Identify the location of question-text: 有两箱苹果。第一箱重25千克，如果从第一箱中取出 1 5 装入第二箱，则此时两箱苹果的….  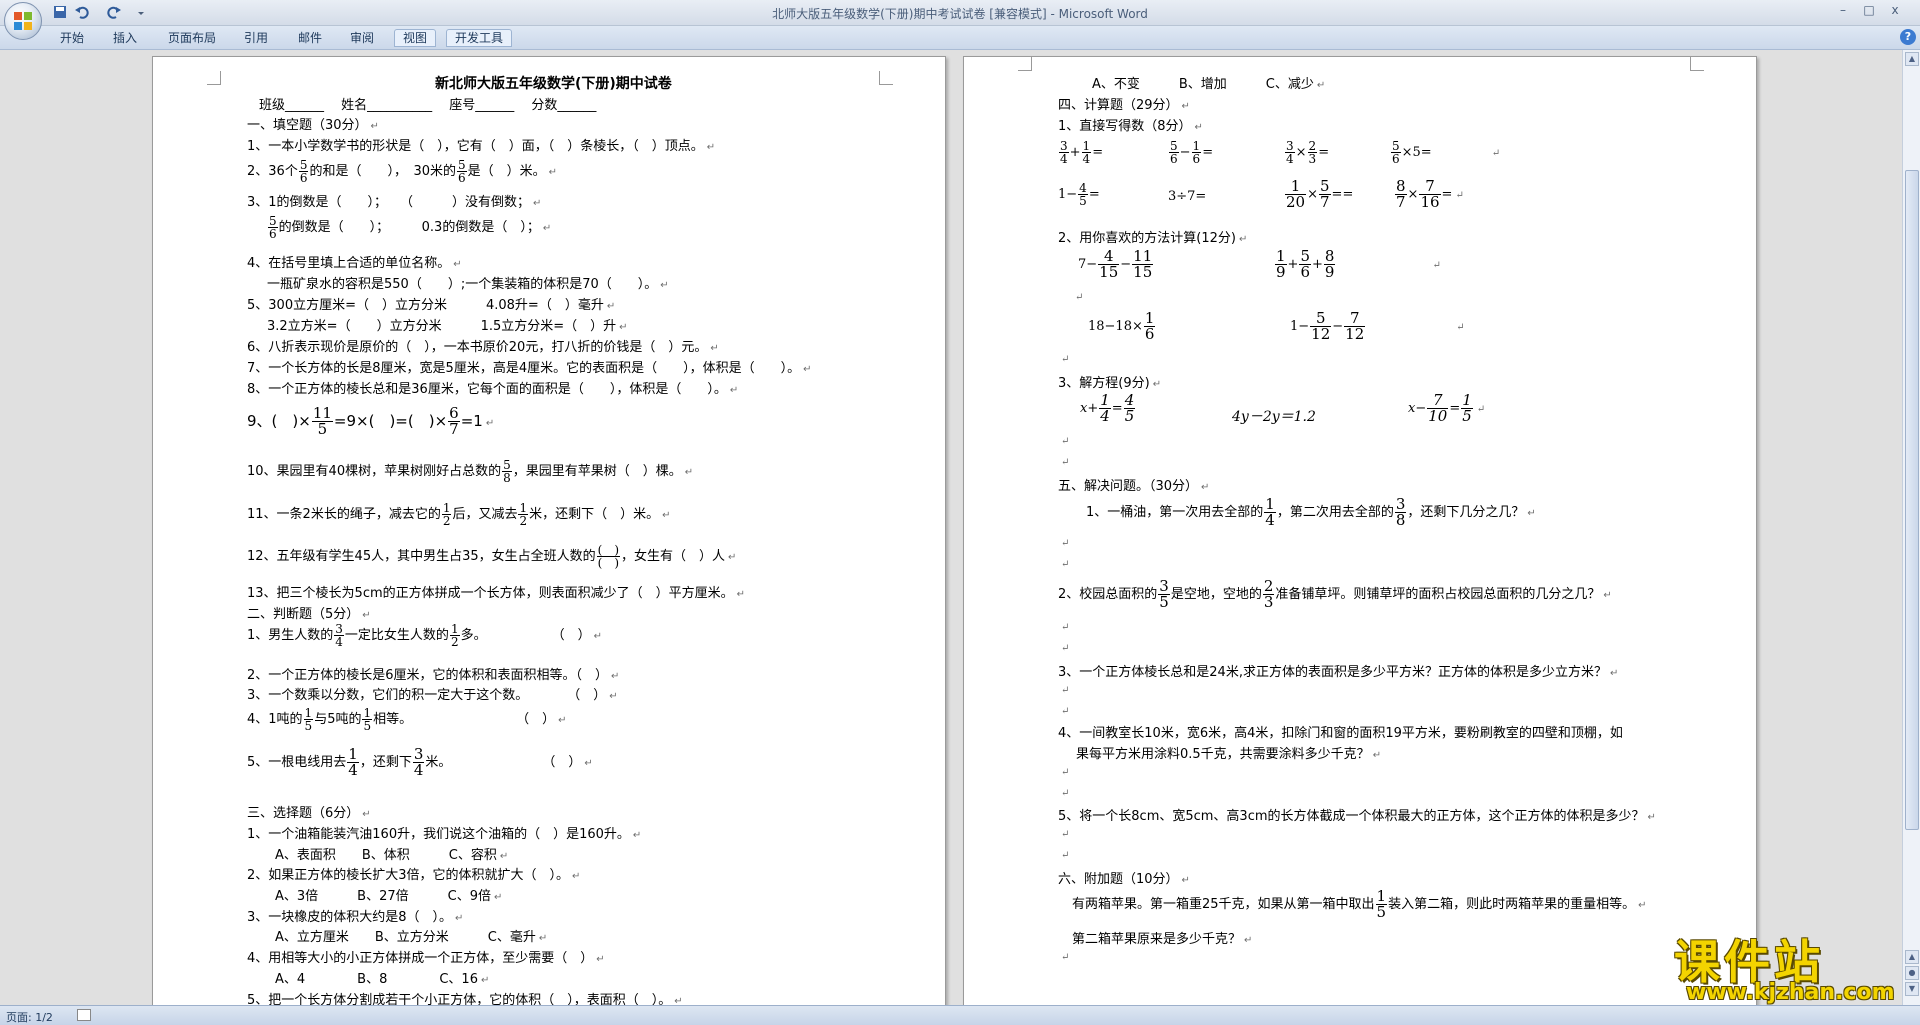
(1359, 904).